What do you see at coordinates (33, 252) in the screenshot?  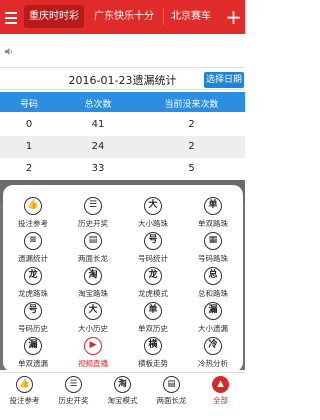 I see `menu-item: ≡ 遗漏统计` at bounding box center [33, 252].